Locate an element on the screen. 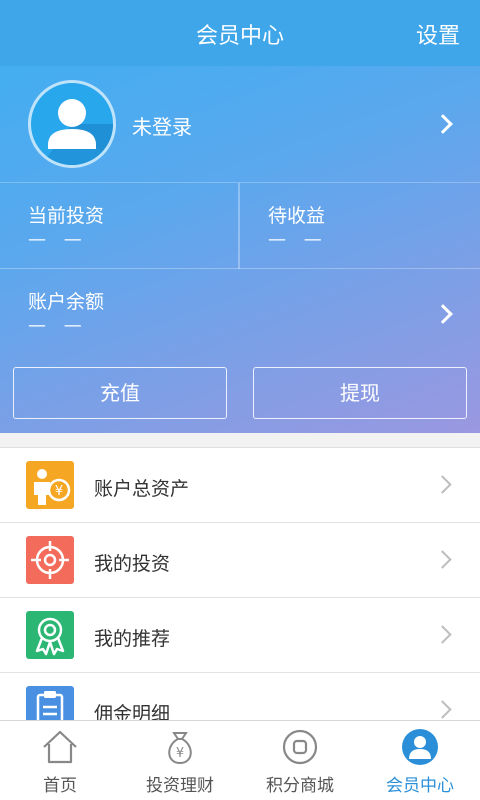 The width and height of the screenshot is (480, 800). profile-row: 未登录 is located at coordinates (240, 124).